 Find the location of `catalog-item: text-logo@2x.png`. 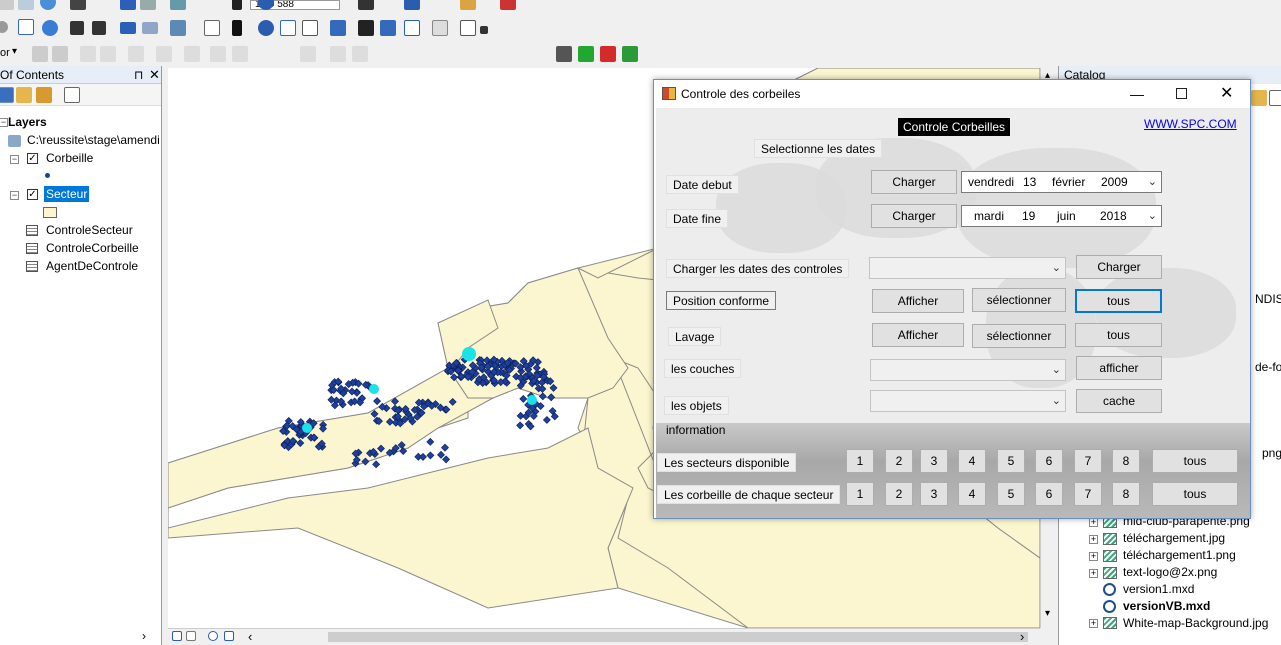

catalog-item: text-logo@2x.png is located at coordinates (1170, 572).